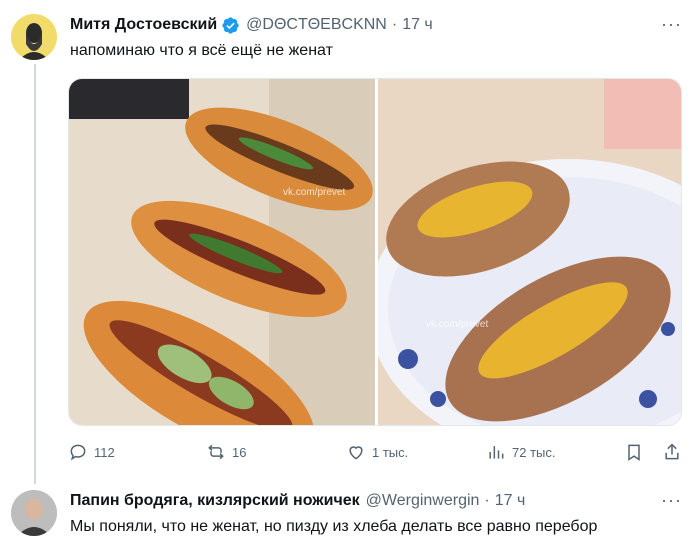  I want to click on reply-count: 112, so click(104, 452).